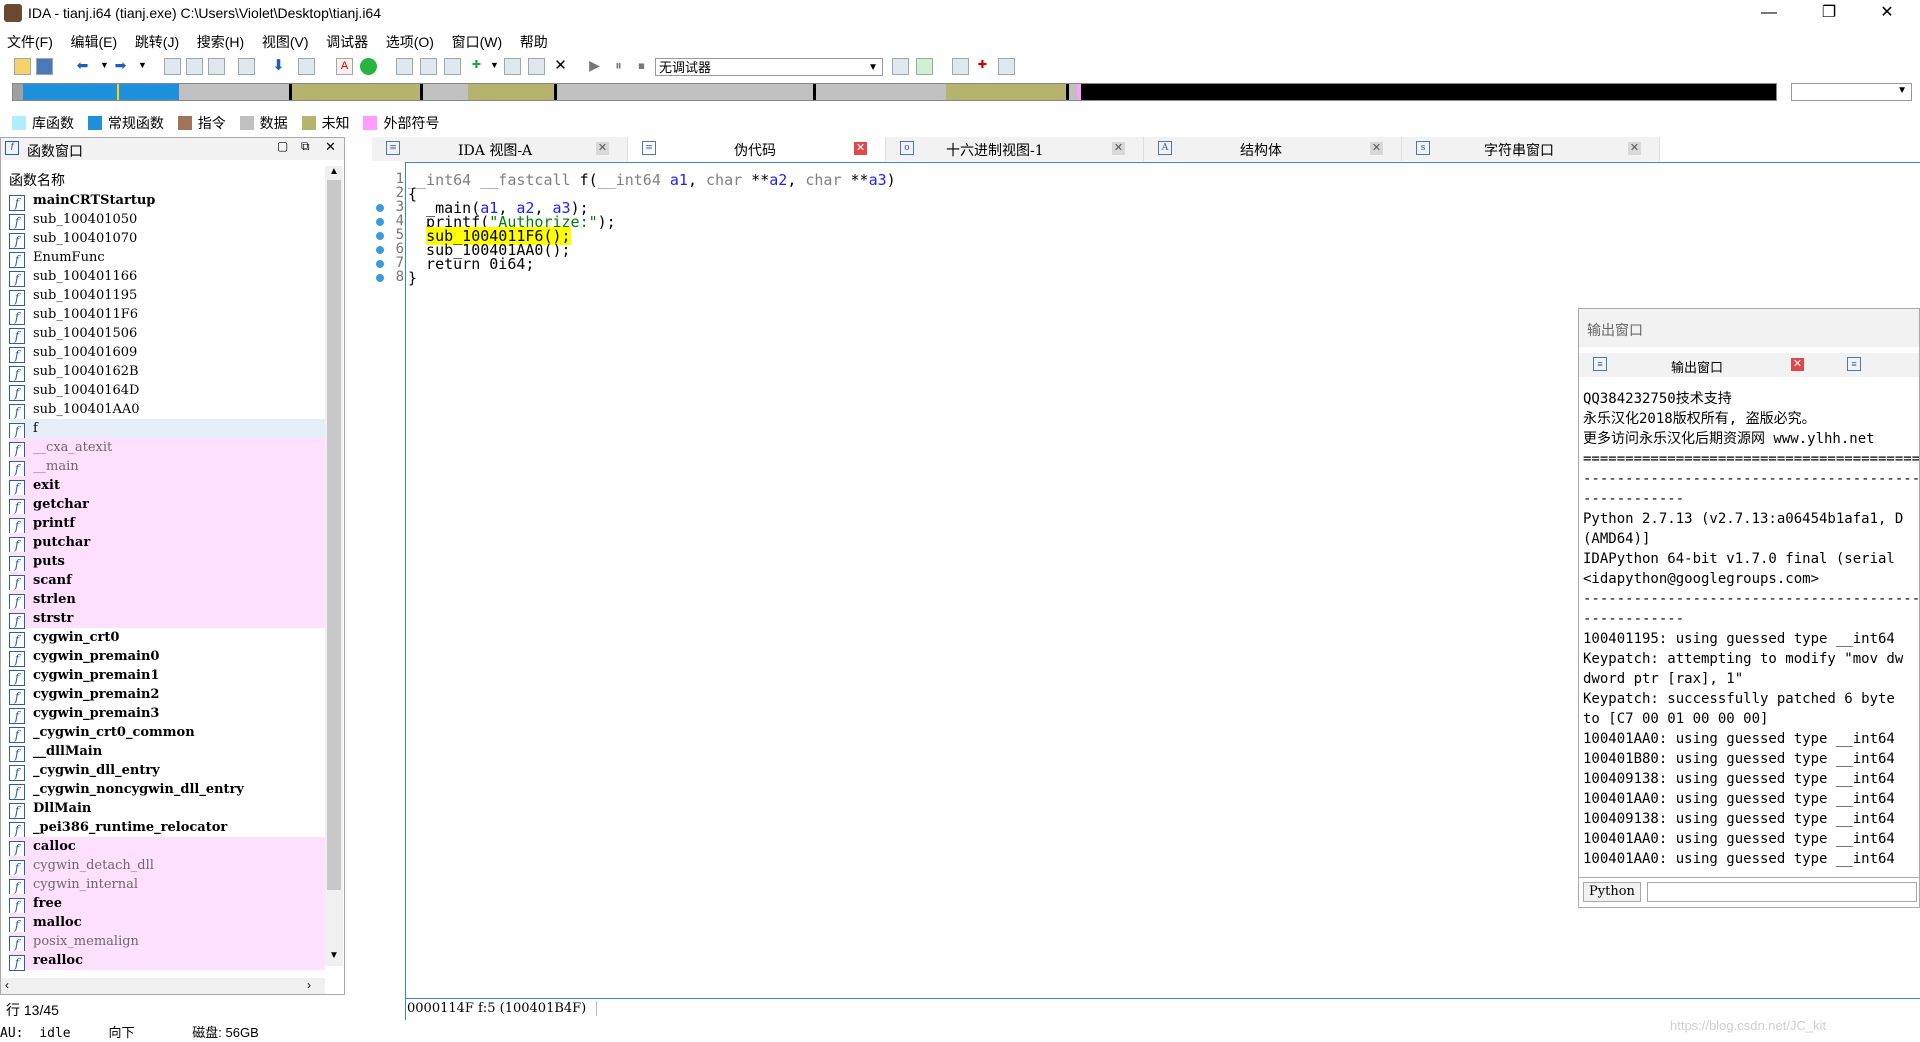 The width and height of the screenshot is (1920, 1042). What do you see at coordinates (404, 66) in the screenshot?
I see `function-icon` at bounding box center [404, 66].